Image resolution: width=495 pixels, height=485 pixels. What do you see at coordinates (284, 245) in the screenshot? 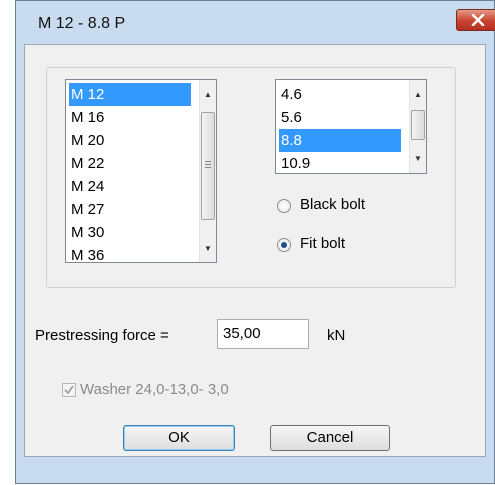
I see `fit-bolt-radio` at bounding box center [284, 245].